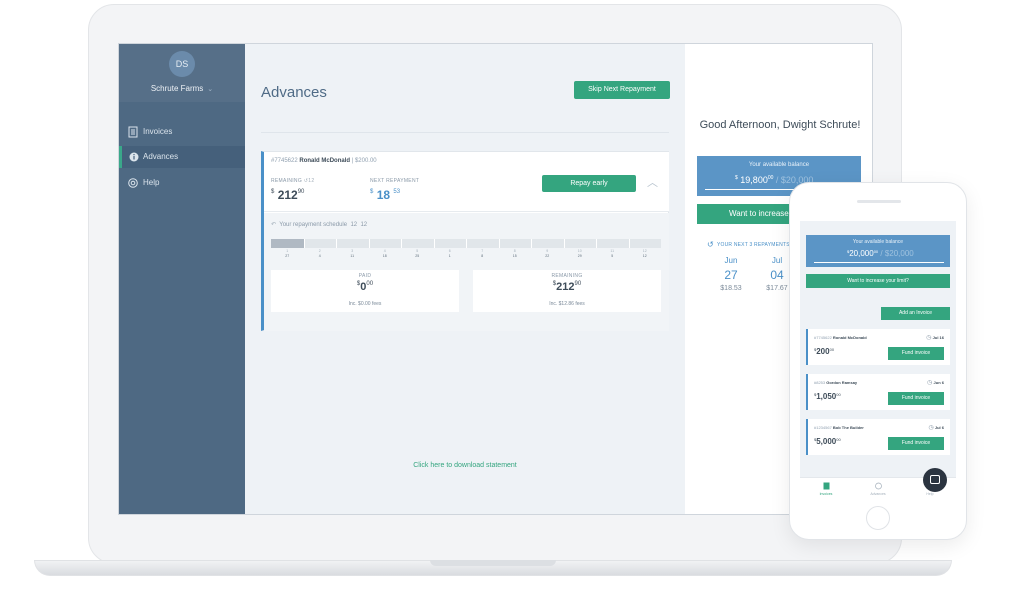 This screenshot has width=1024, height=615. What do you see at coordinates (182, 64) in the screenshot?
I see `avatar: DS` at bounding box center [182, 64].